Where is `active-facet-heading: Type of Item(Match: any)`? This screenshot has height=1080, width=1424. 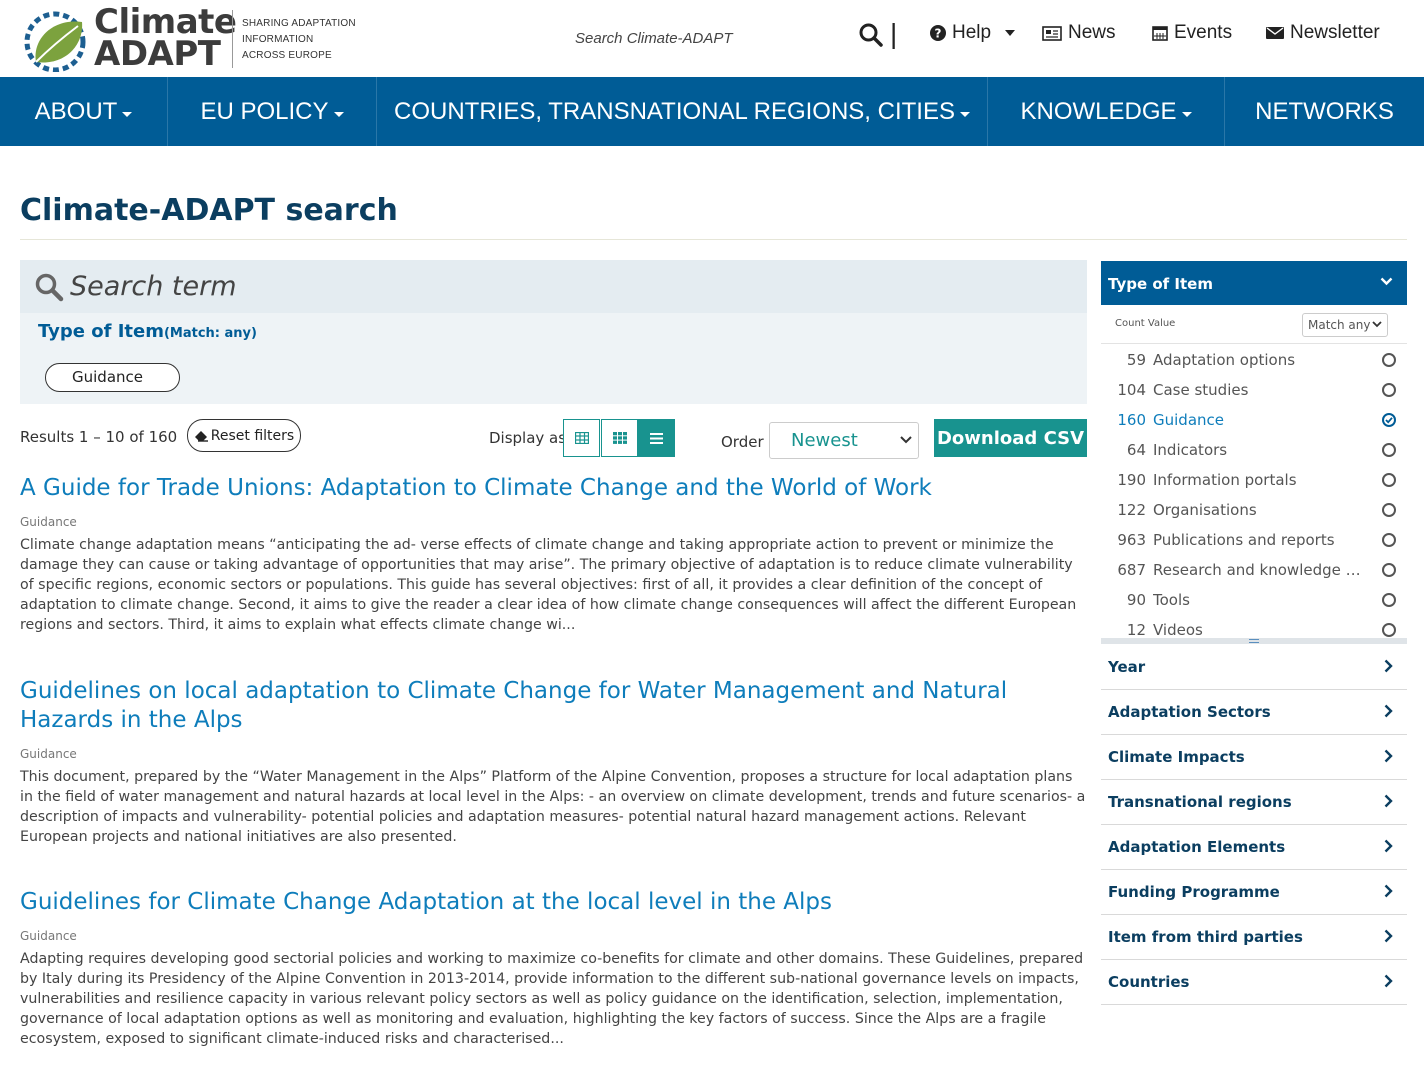 active-facet-heading: Type of Item(Match: any) is located at coordinates (147, 331).